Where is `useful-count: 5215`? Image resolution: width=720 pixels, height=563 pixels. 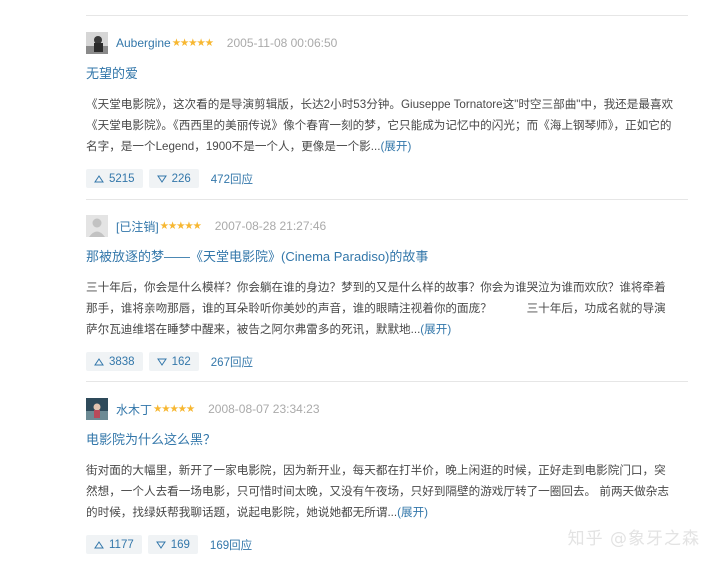 useful-count: 5215 is located at coordinates (122, 178).